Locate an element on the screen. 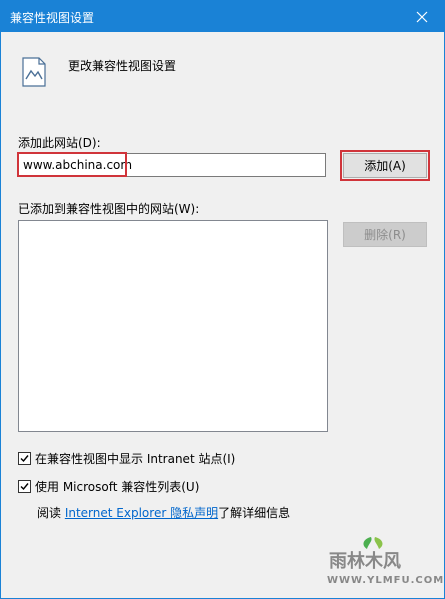  remove-button: 删除(R) is located at coordinates (385, 234).